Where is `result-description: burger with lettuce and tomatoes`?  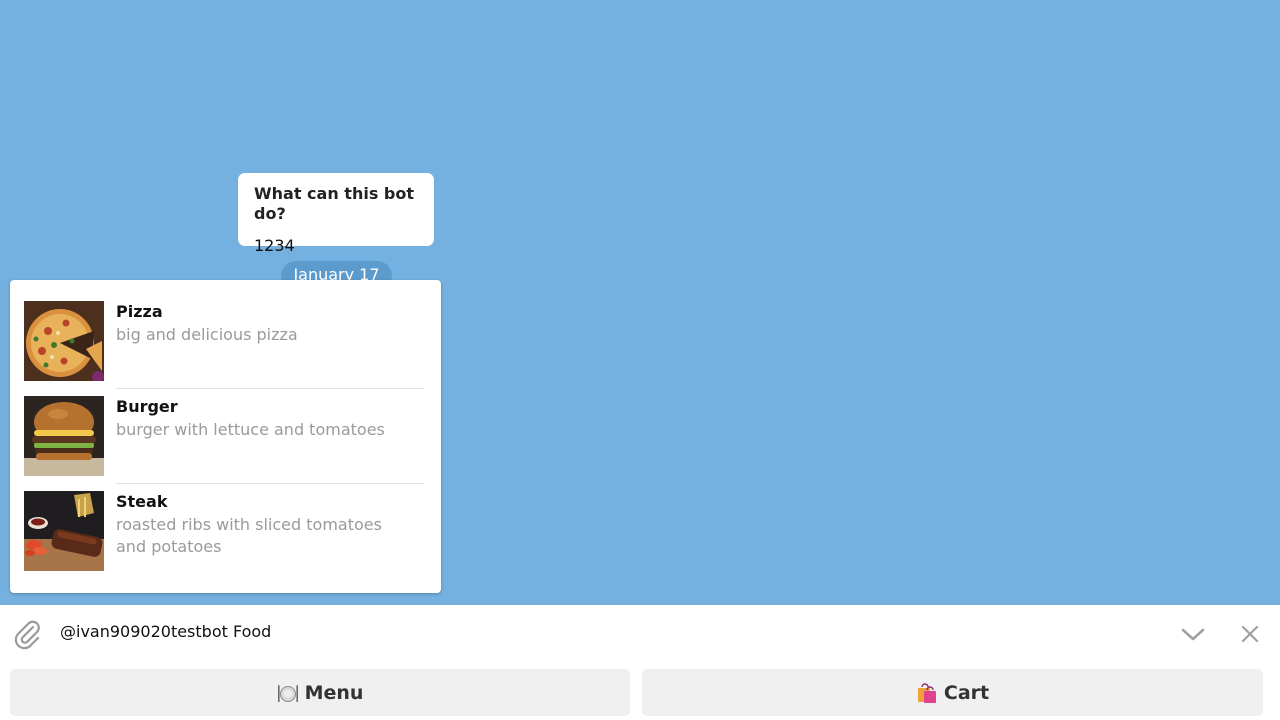
result-description: burger with lettuce and tomatoes is located at coordinates (250, 429).